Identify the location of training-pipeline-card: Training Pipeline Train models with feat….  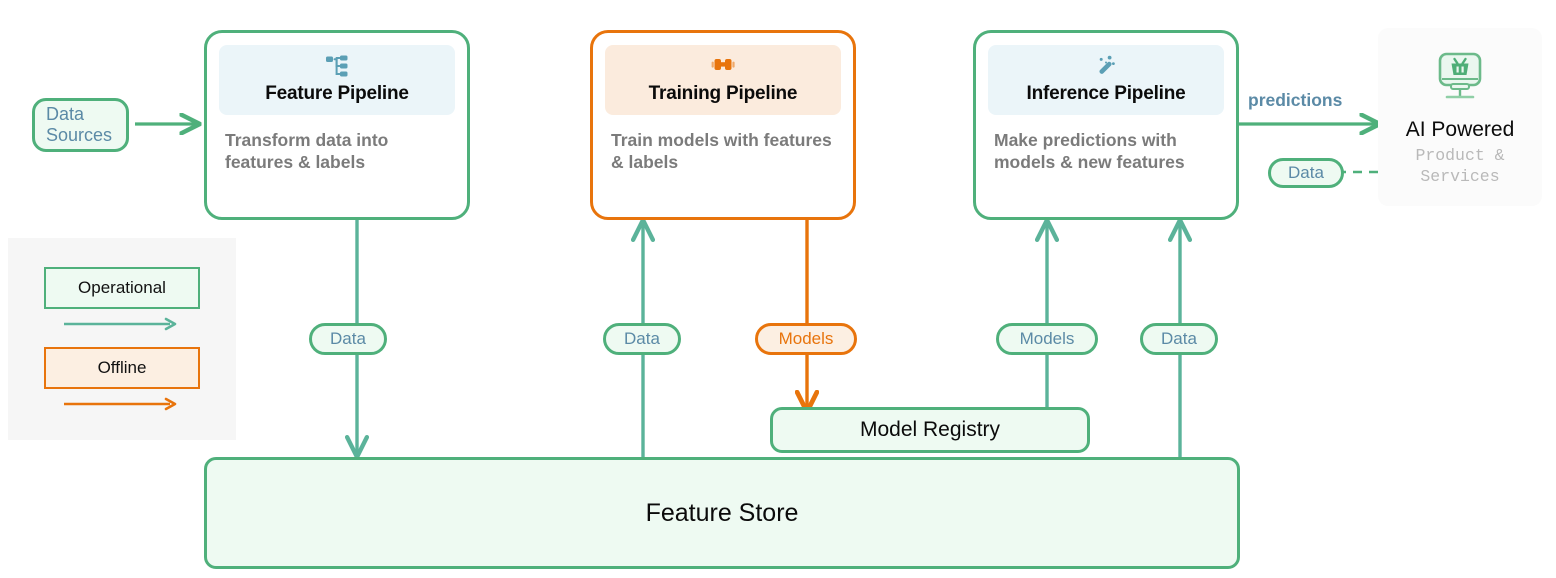
(723, 125).